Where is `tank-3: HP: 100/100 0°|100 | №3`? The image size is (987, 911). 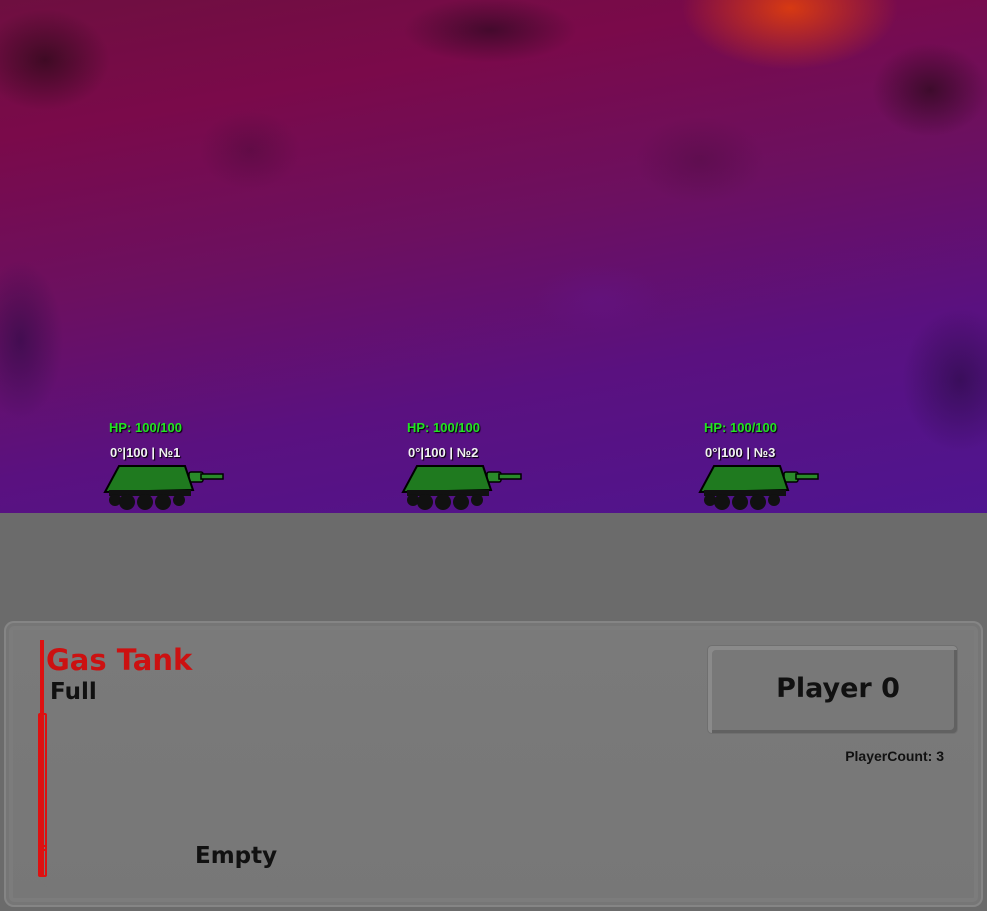
tank-3: HP: 100/100 0°|100 | №3 is located at coordinates (763, 466).